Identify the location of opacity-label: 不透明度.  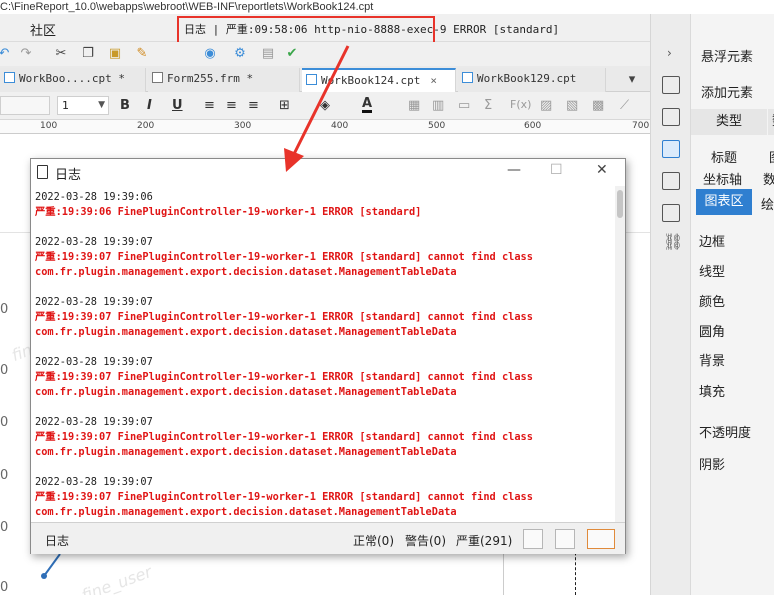
(725, 433).